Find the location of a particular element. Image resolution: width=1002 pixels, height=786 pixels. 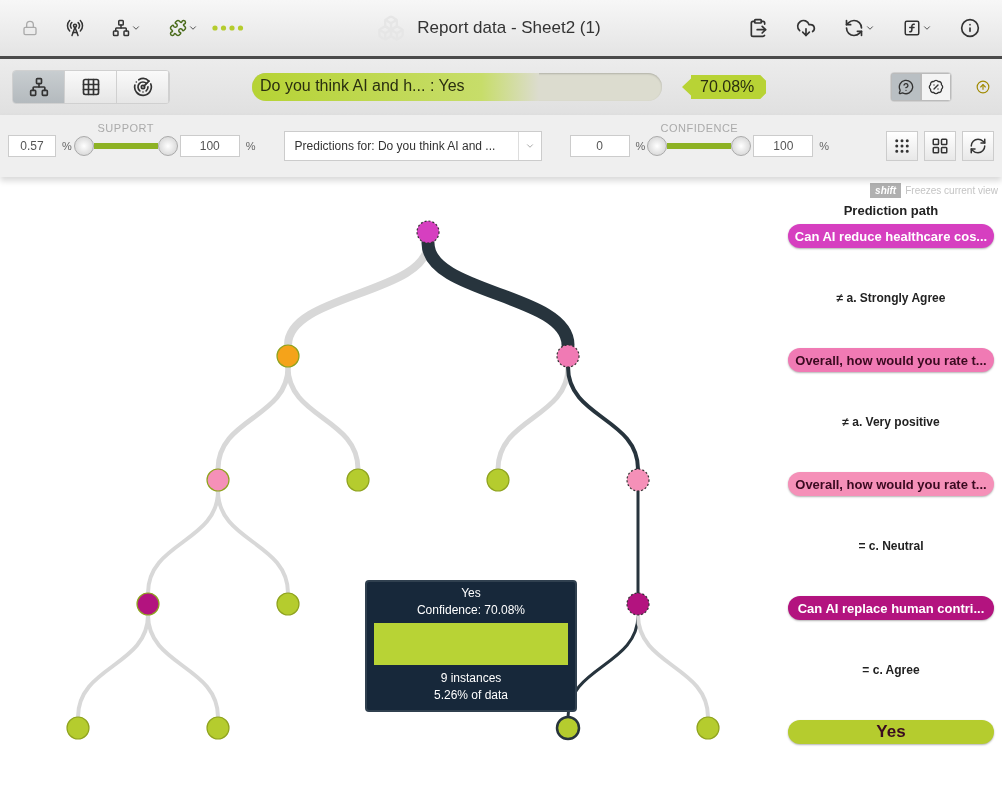

support-min-field: 0.57 is located at coordinates (32, 146).